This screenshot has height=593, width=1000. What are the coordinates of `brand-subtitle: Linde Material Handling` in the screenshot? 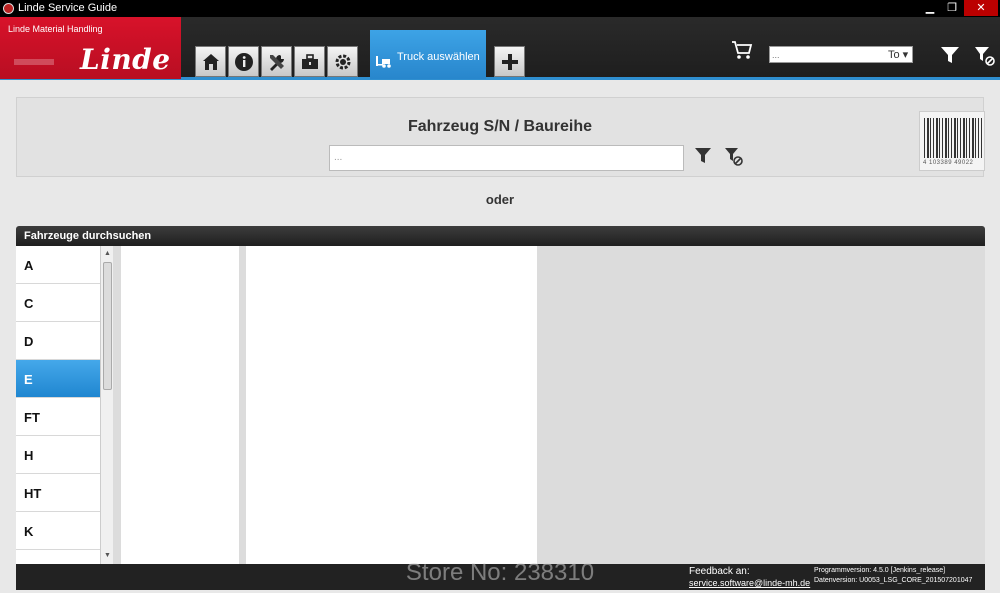 It's located at (55, 29).